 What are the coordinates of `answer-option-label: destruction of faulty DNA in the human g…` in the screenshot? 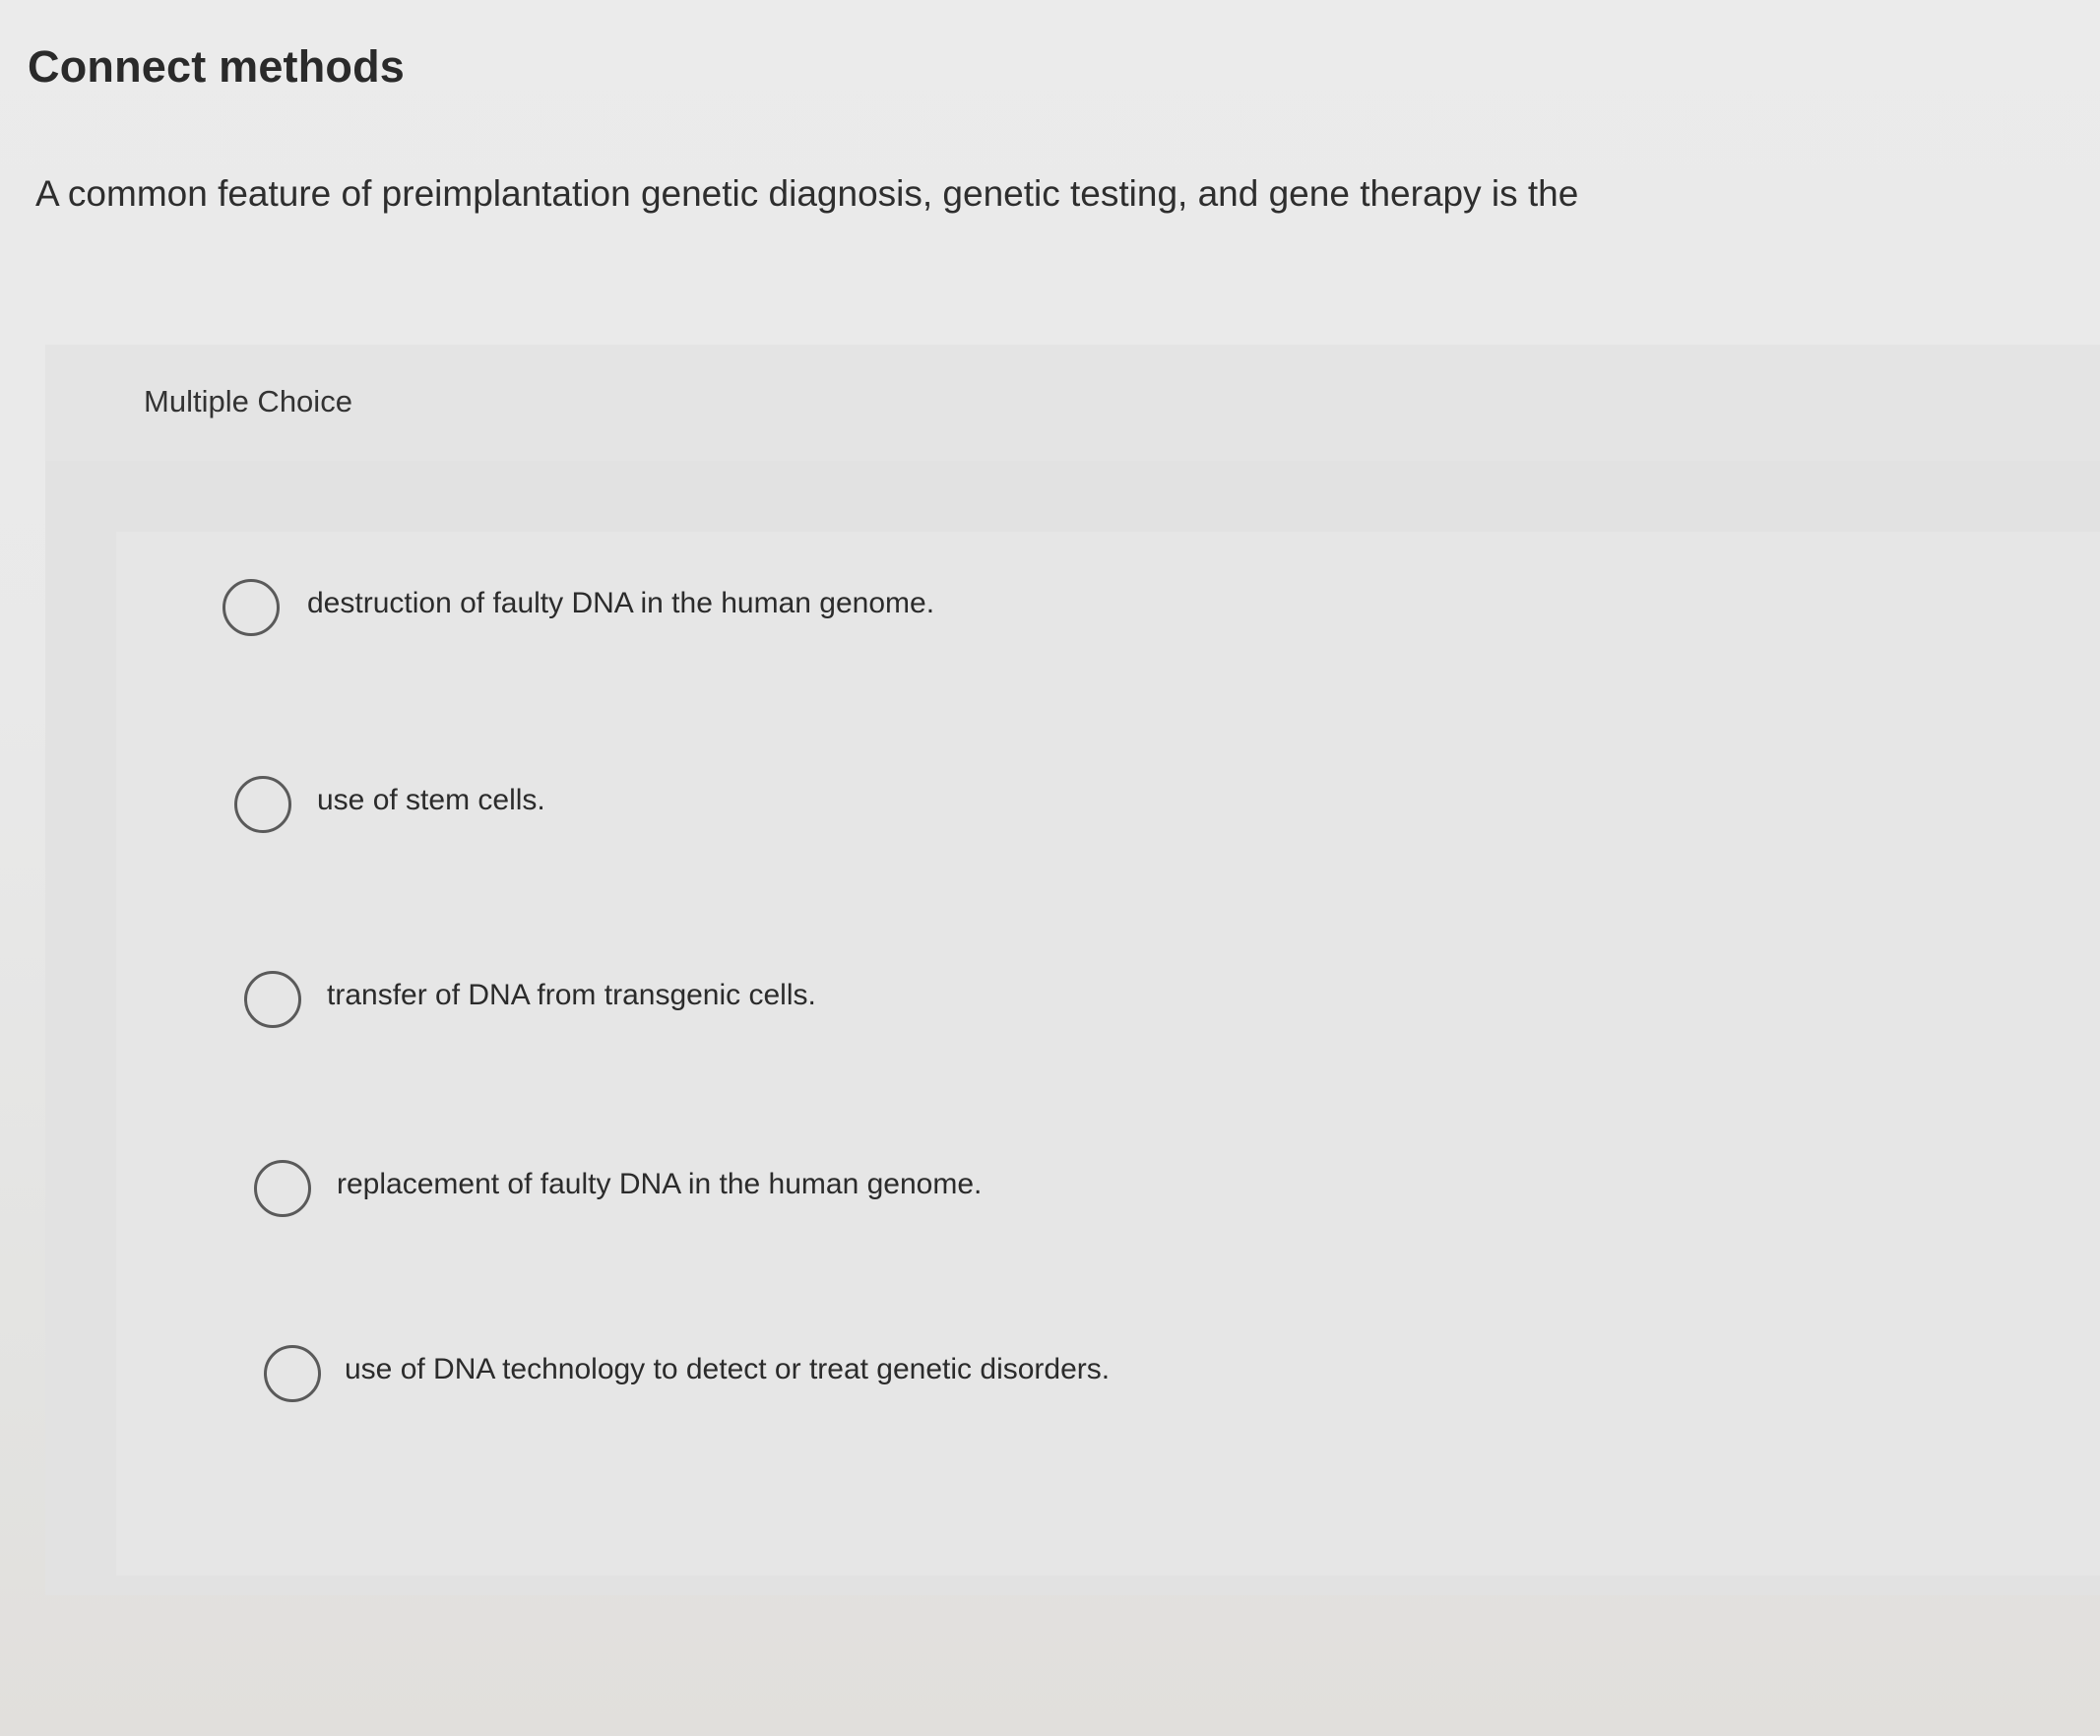 It's located at (621, 603).